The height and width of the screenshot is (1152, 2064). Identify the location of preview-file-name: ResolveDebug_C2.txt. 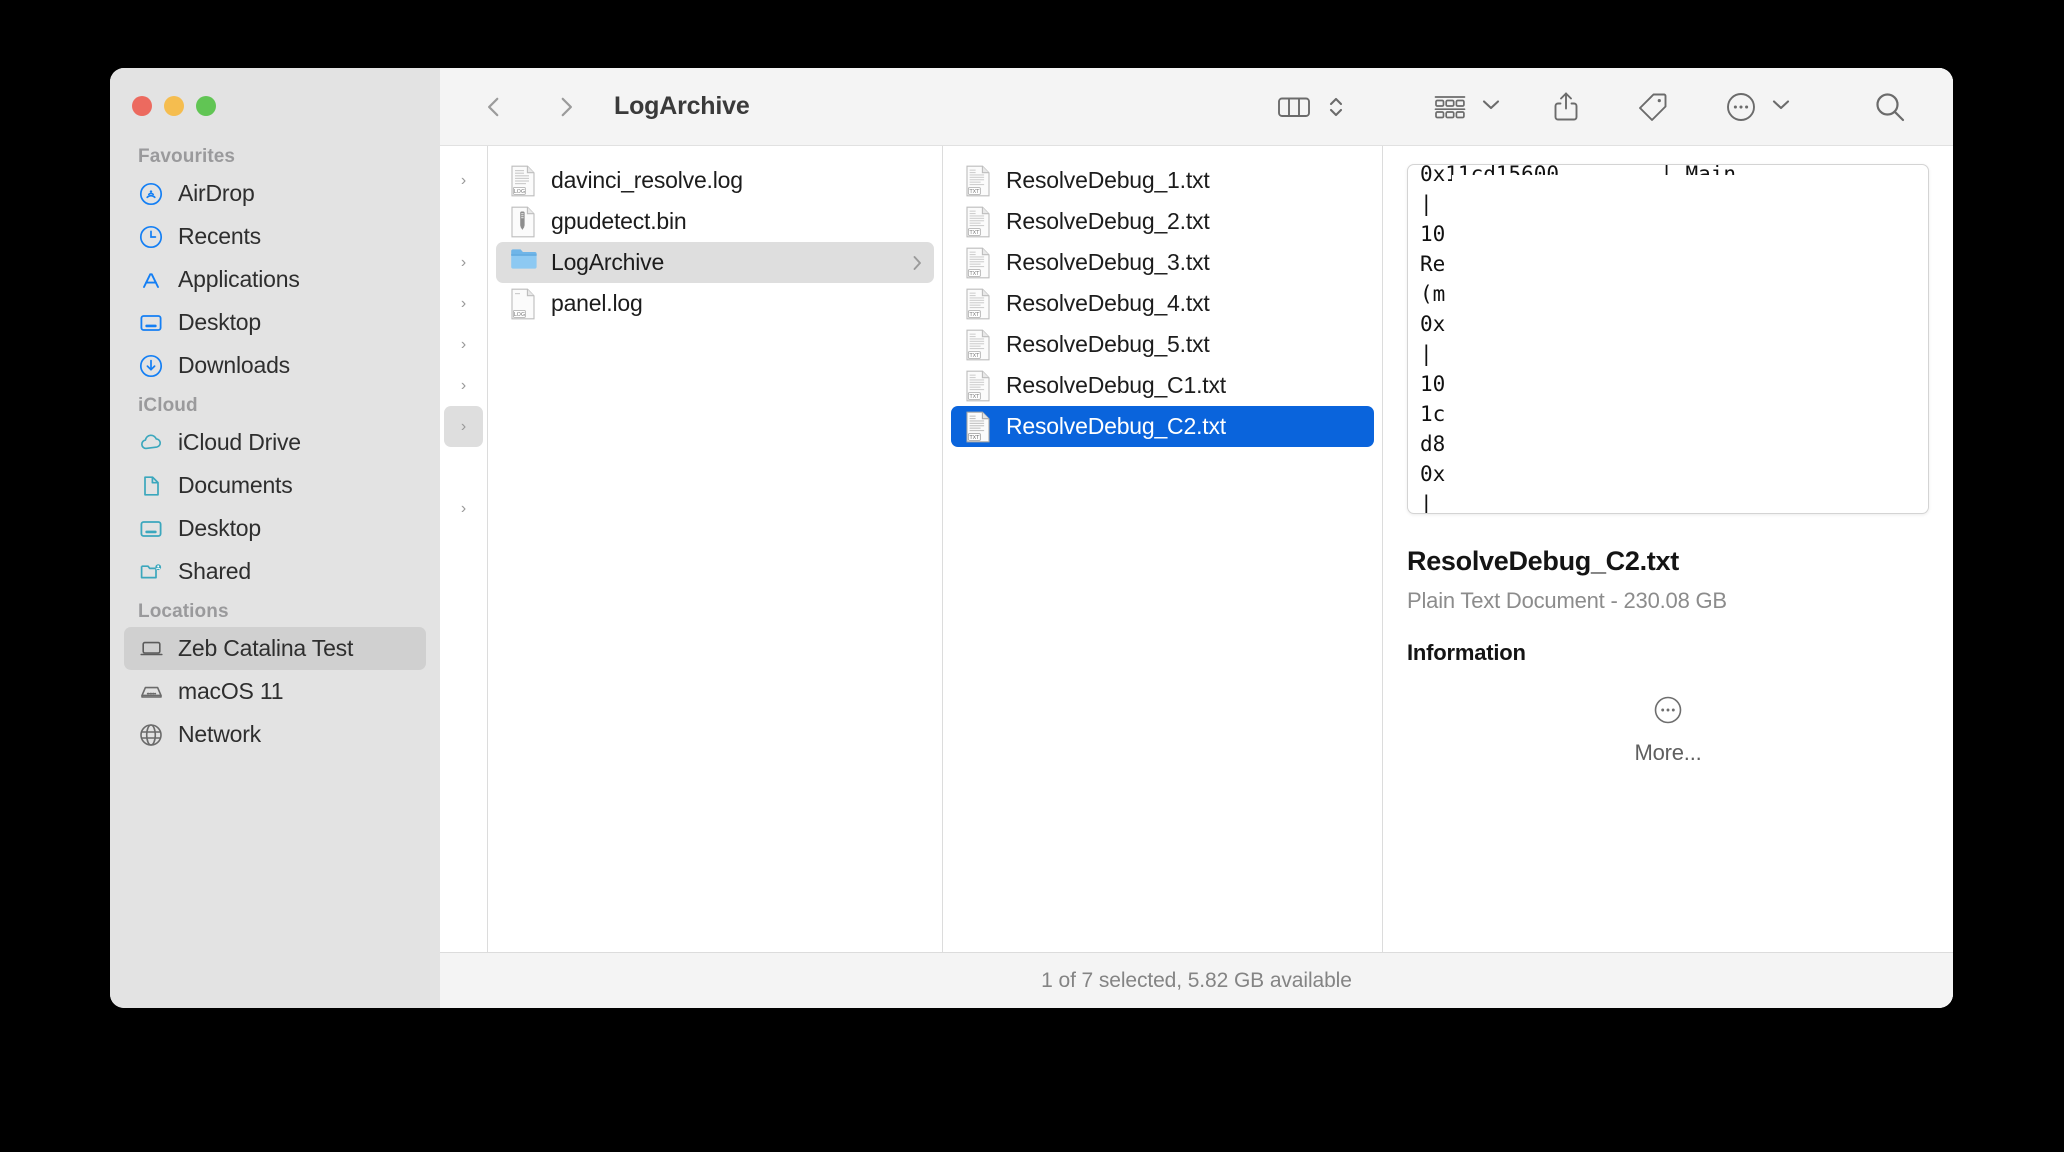
(1543, 561).